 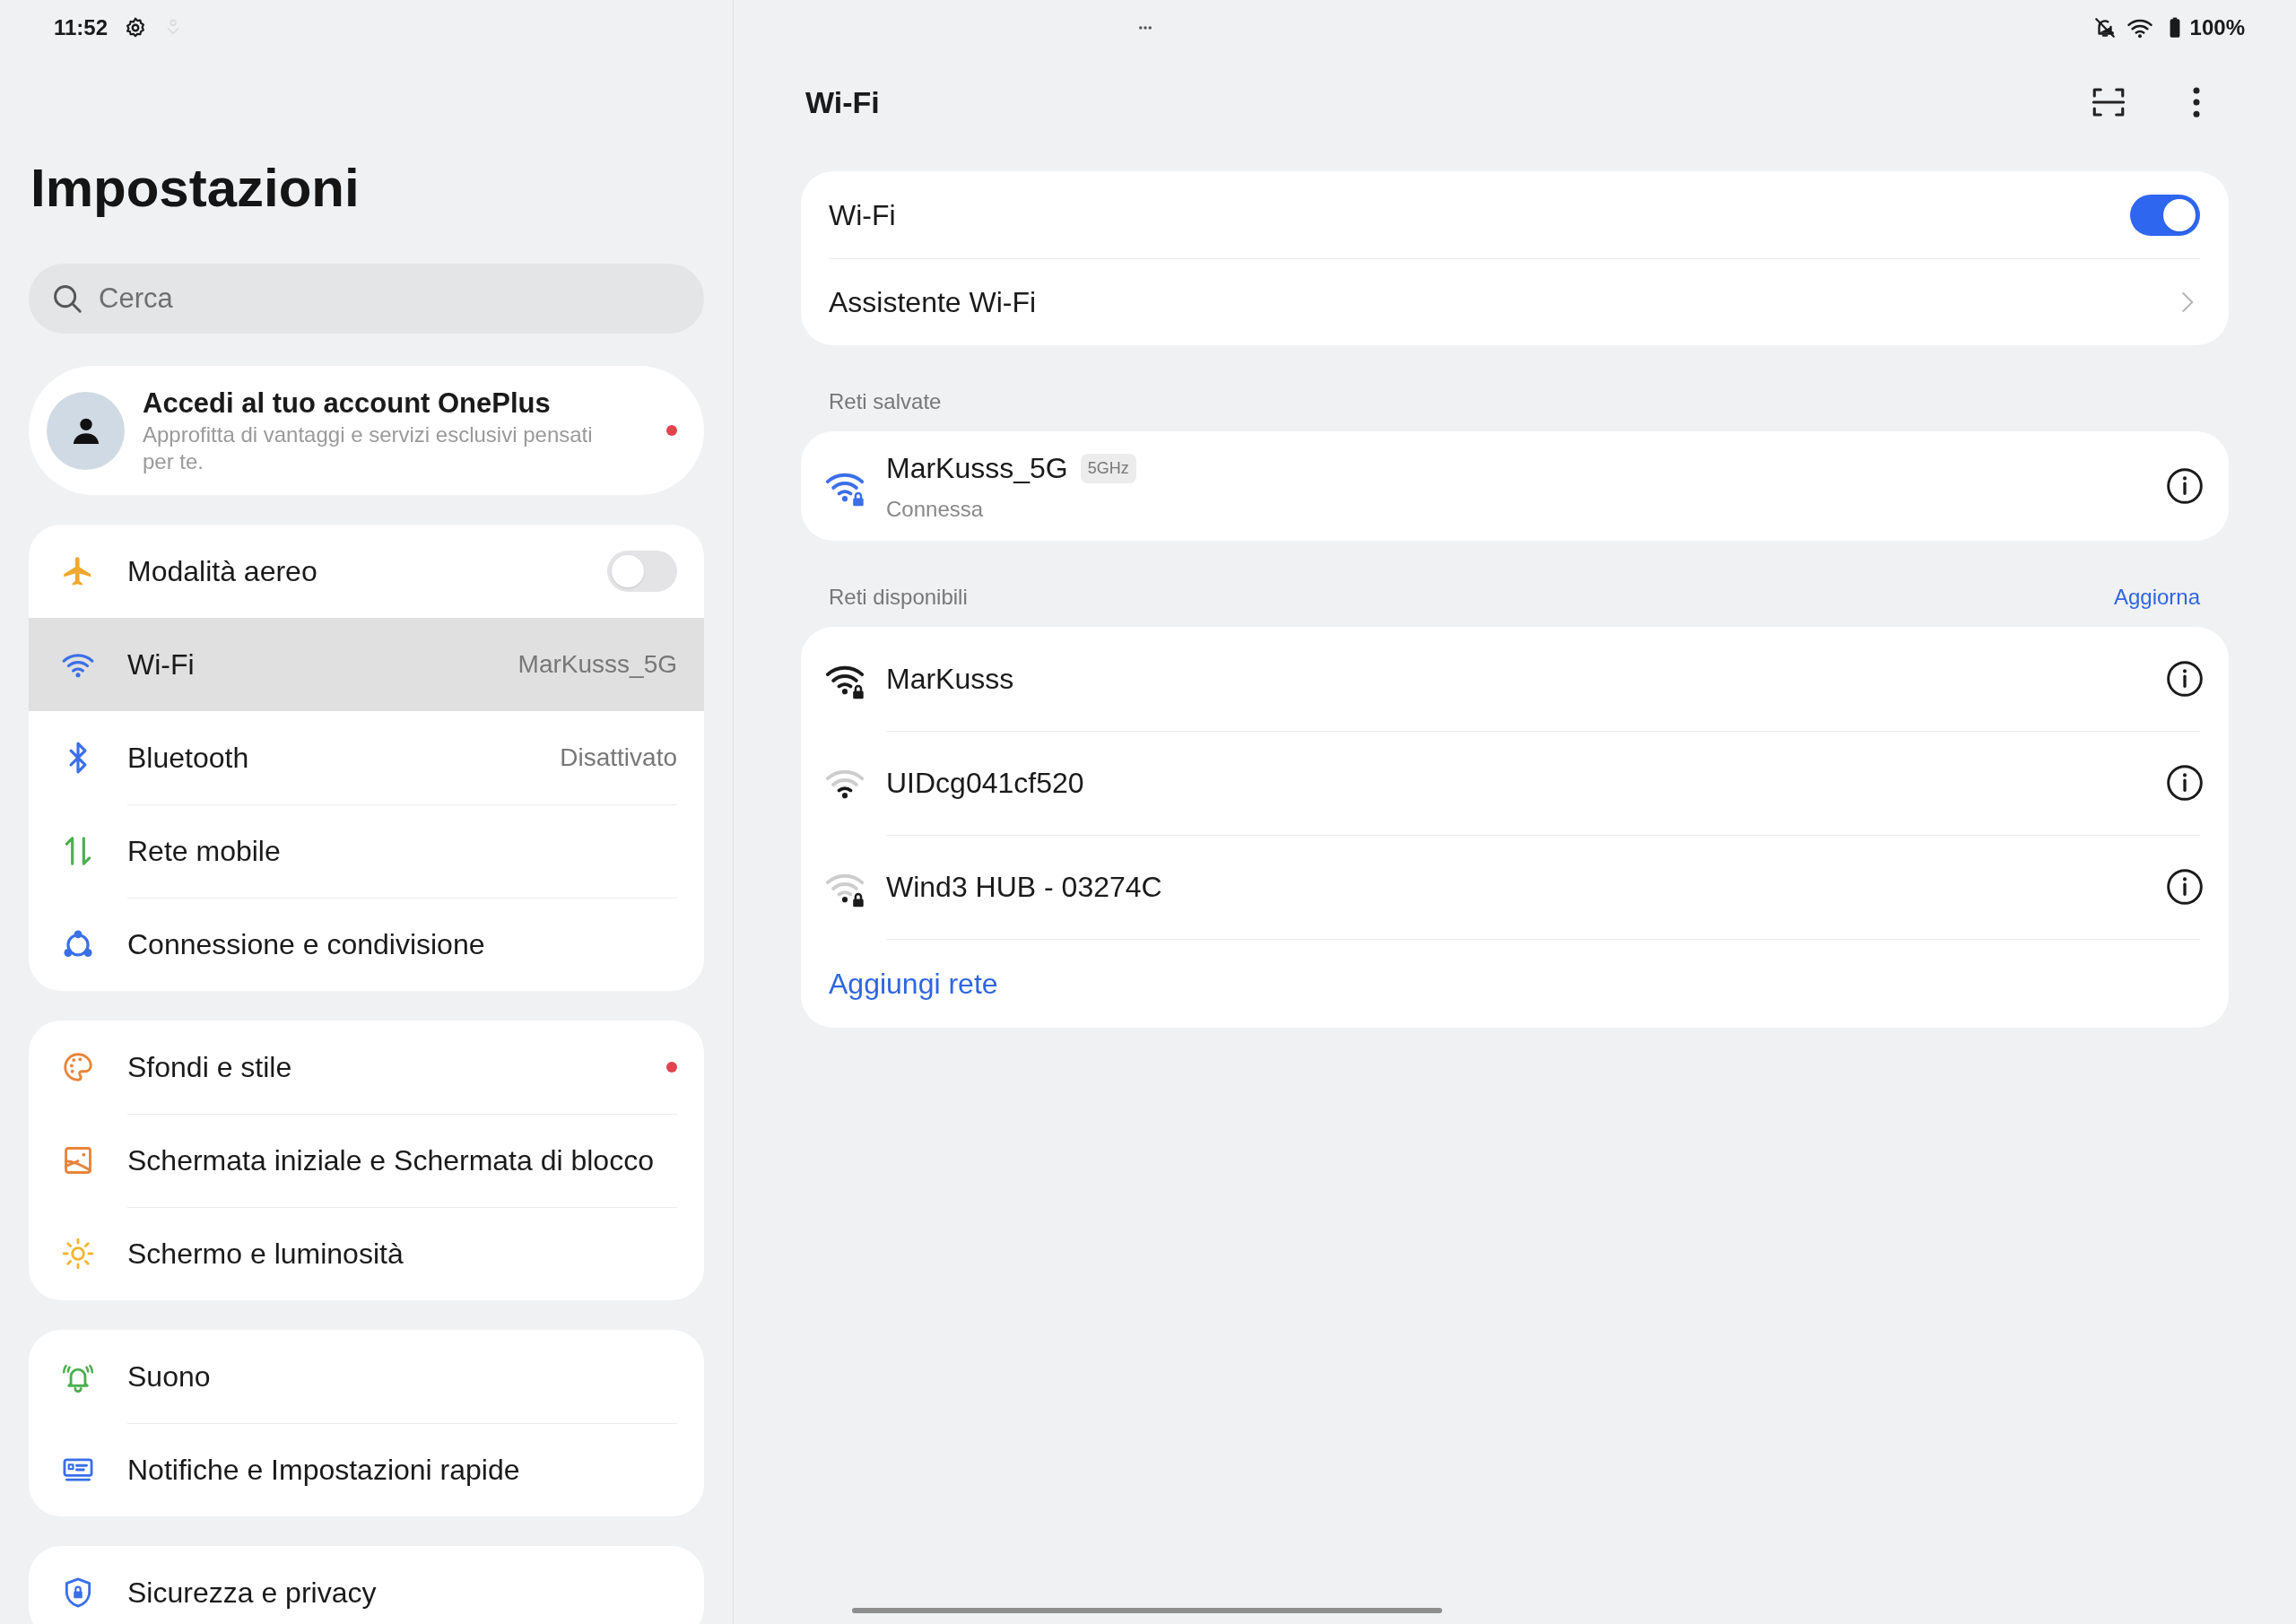 I want to click on status-time: 11:52, so click(x=81, y=27).